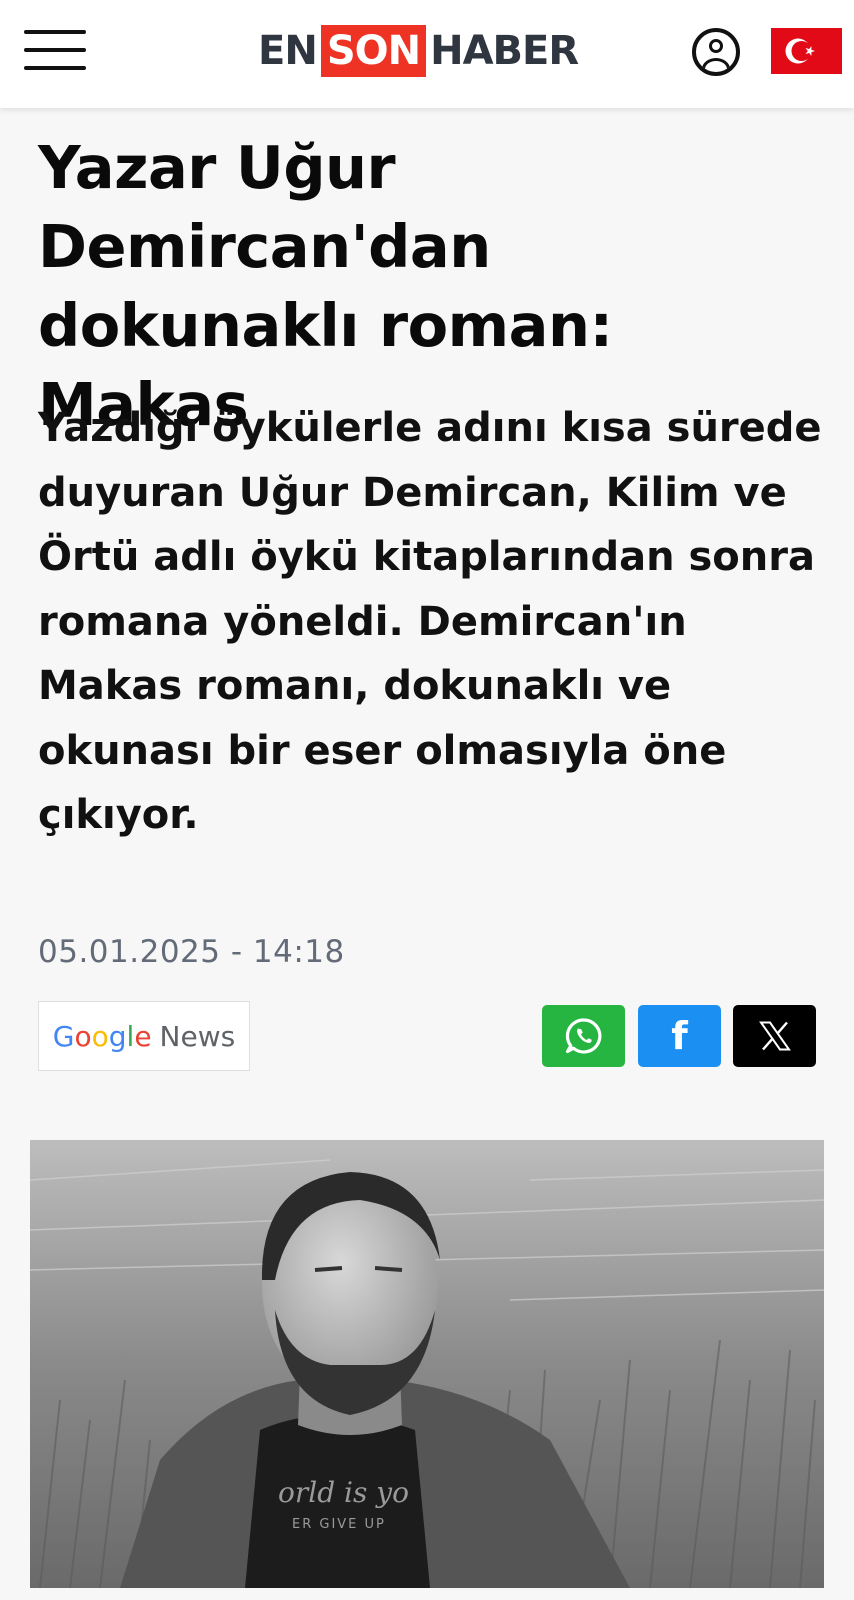  I want to click on google-news-label: News, so click(197, 1036).